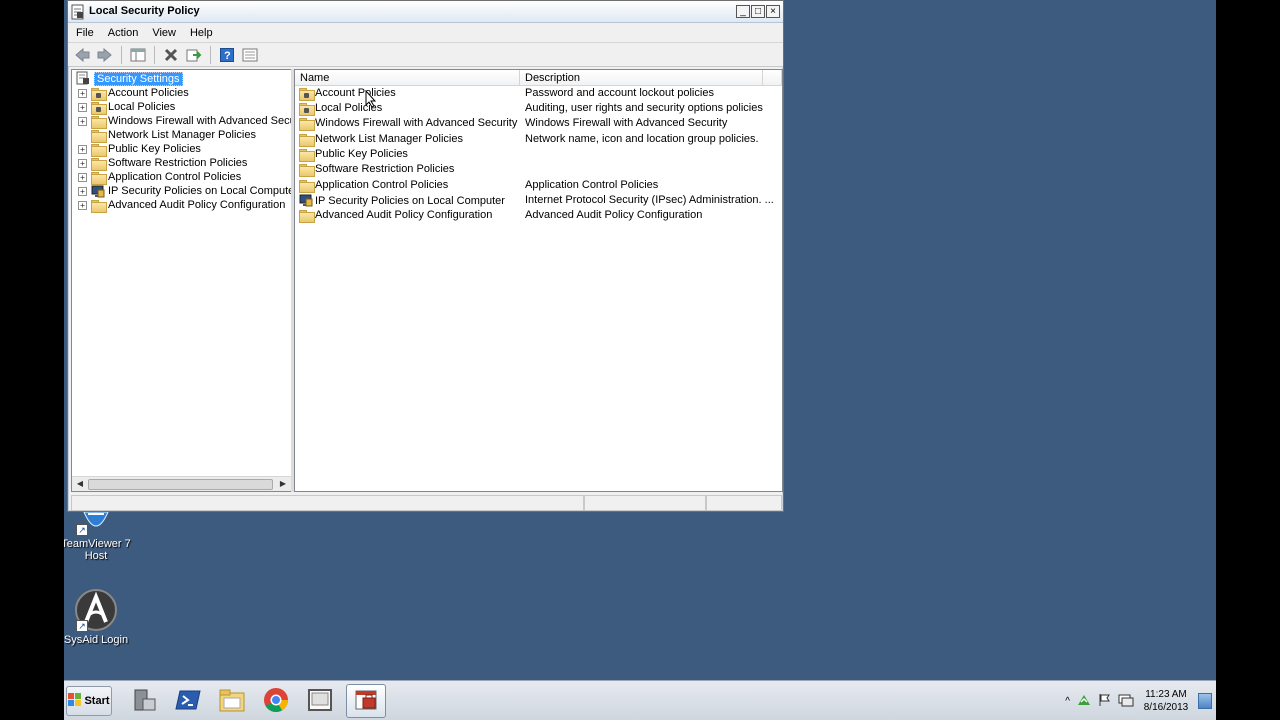 Image resolution: width=1280 pixels, height=720 pixels. I want to click on maximize-button: □, so click(758, 11).